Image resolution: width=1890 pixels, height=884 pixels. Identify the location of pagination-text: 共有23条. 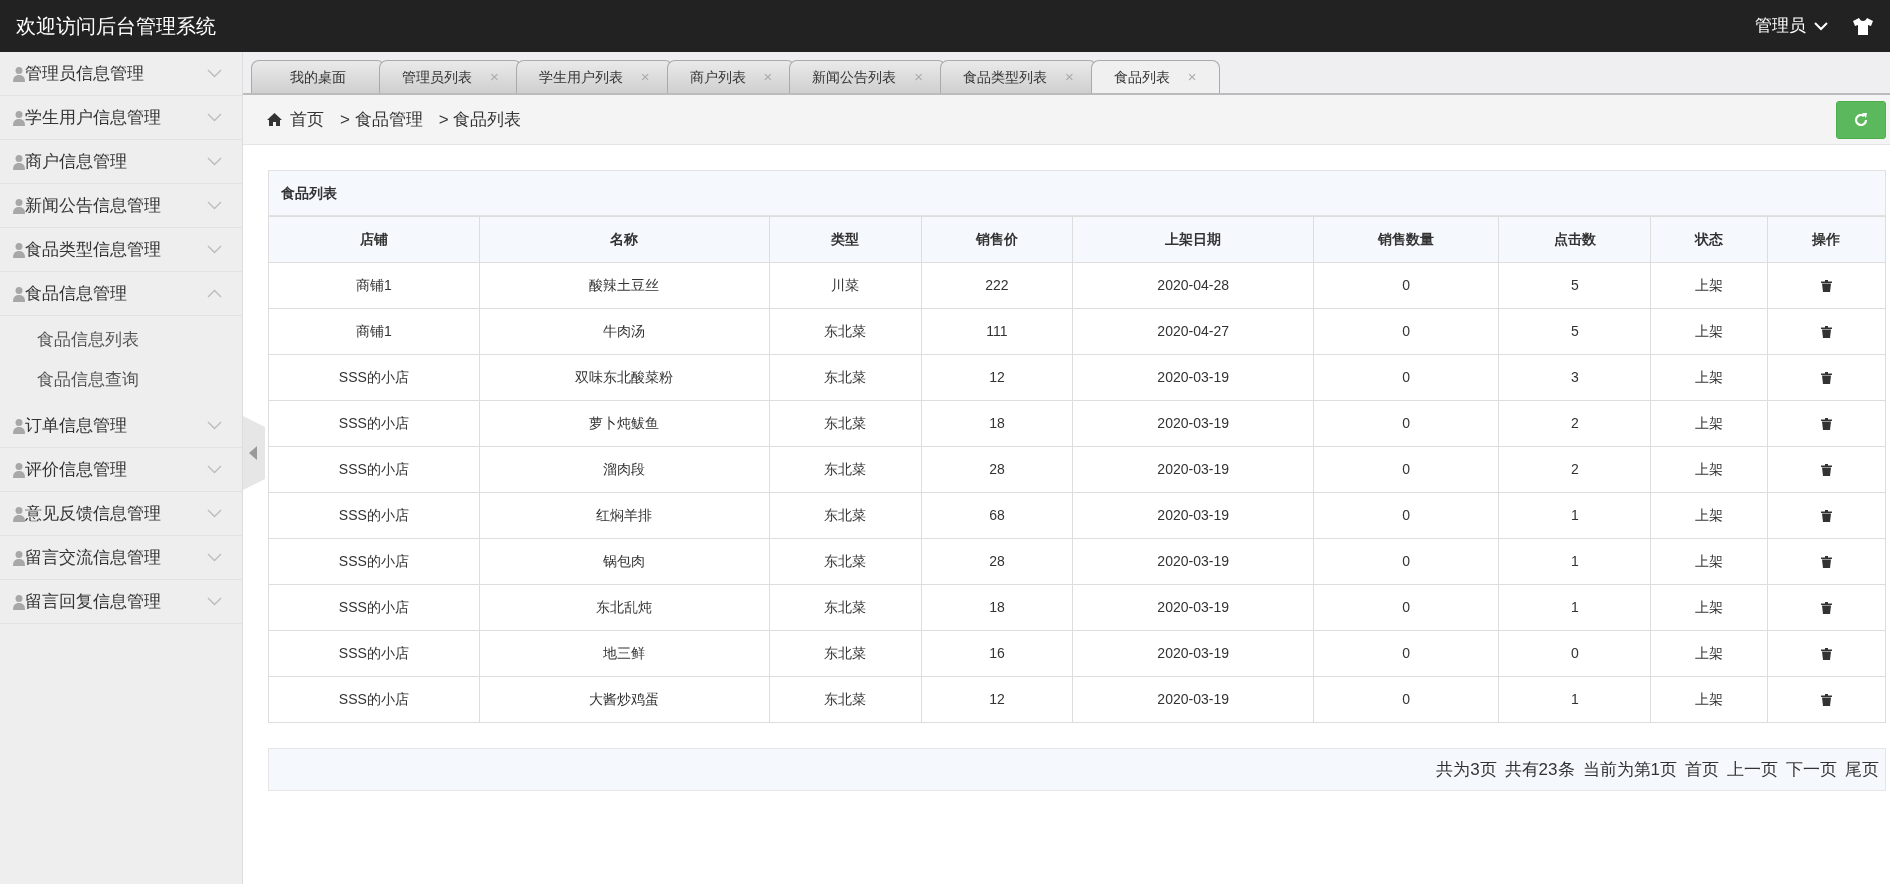
(1539, 769).